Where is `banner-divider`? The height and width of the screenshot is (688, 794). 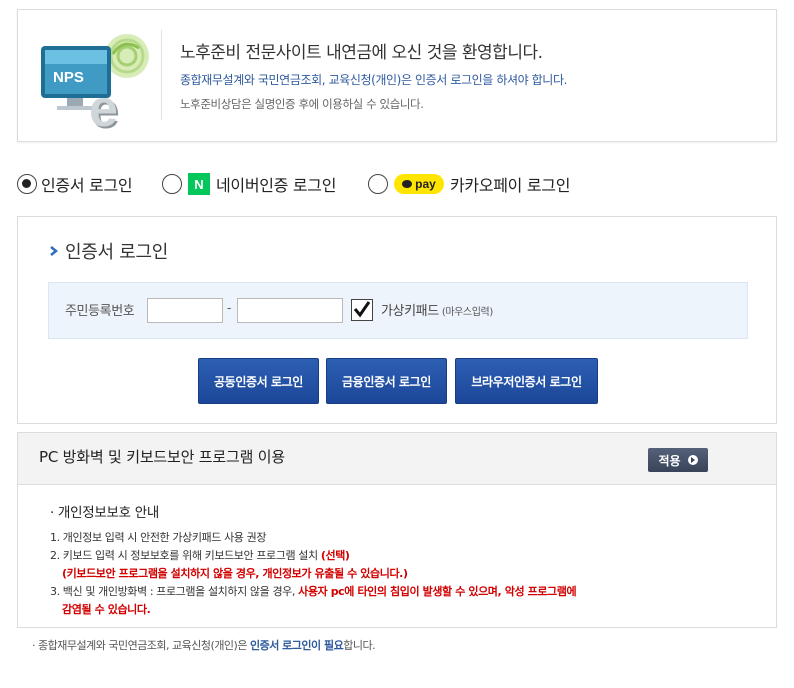
banner-divider is located at coordinates (161, 75).